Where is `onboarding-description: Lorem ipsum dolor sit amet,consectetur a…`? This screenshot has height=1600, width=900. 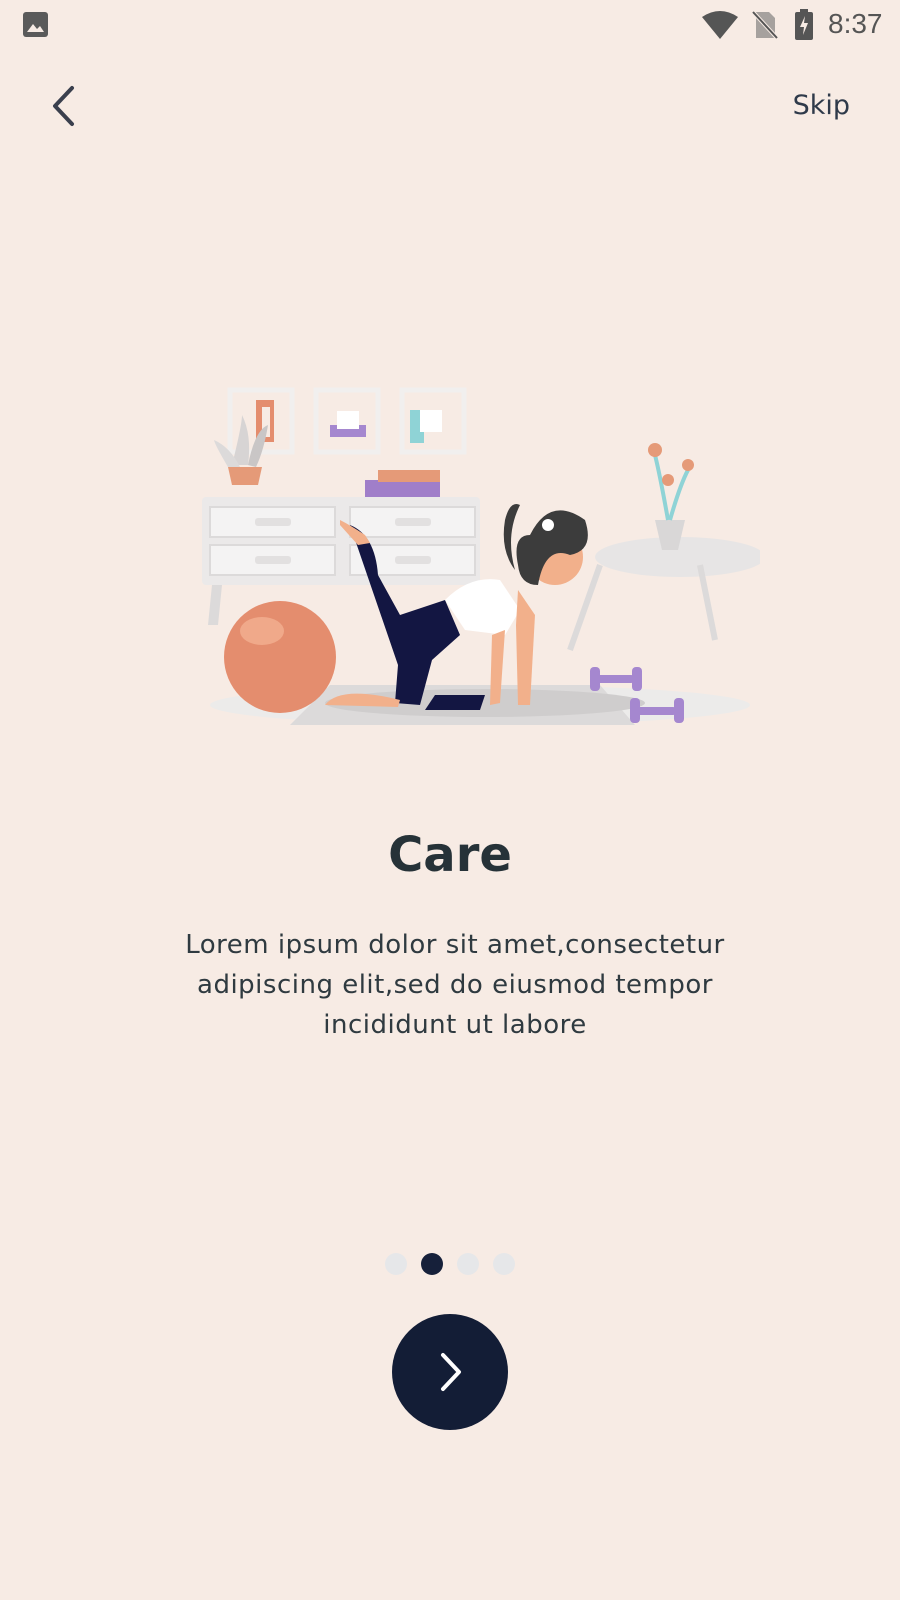 onboarding-description: Lorem ipsum dolor sit amet,consectetur a… is located at coordinates (455, 985).